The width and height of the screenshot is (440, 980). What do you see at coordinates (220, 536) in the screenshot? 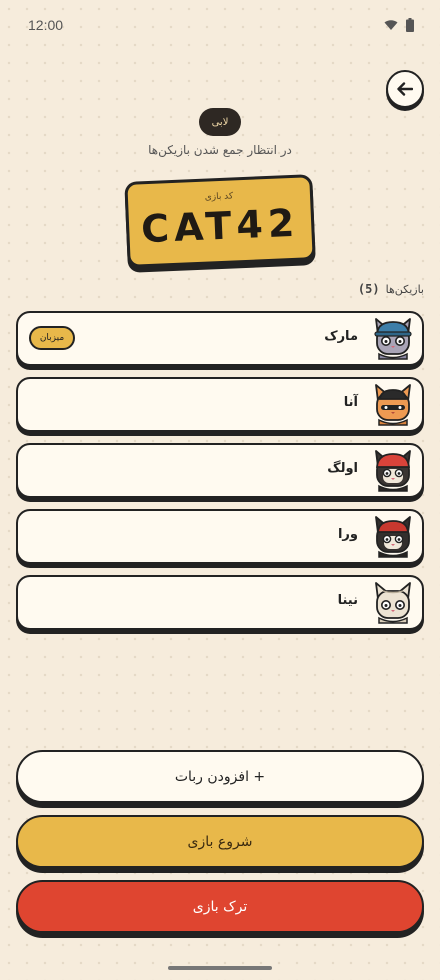
I see `player-card: ورا` at bounding box center [220, 536].